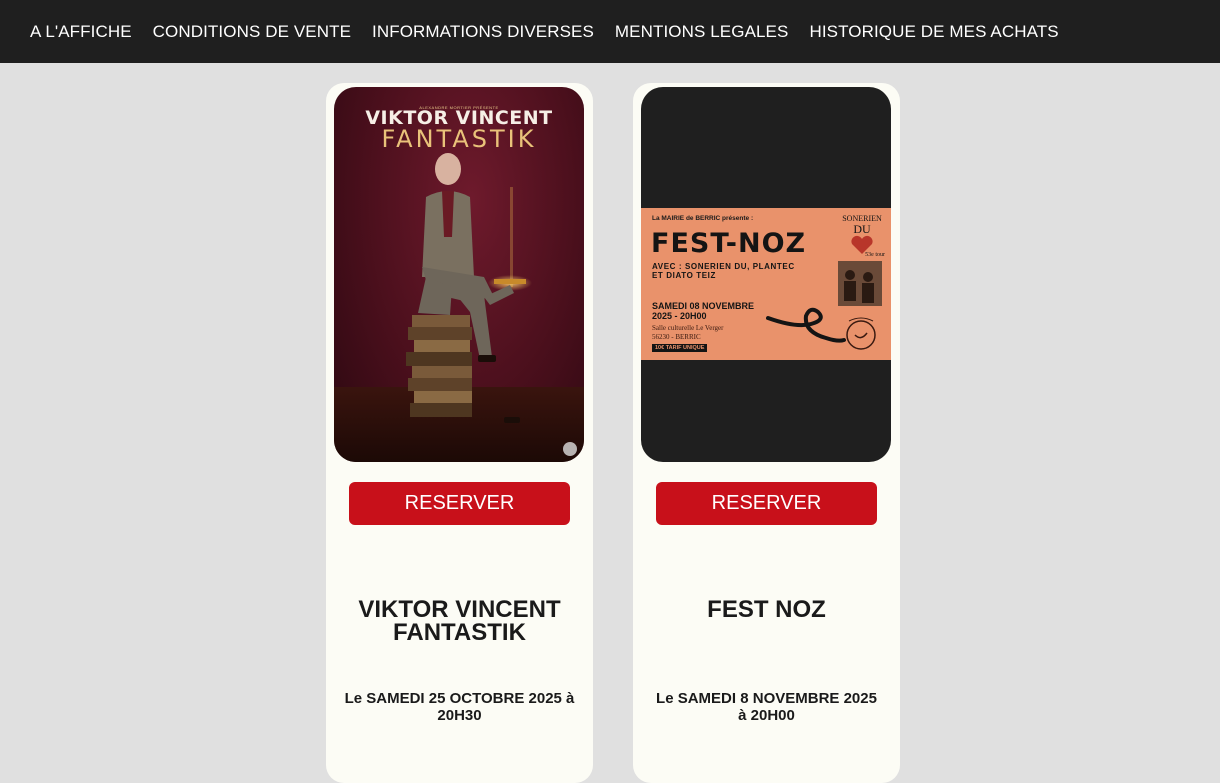  Describe the element at coordinates (806, 325) in the screenshot. I see `flyer-squiggle` at that location.